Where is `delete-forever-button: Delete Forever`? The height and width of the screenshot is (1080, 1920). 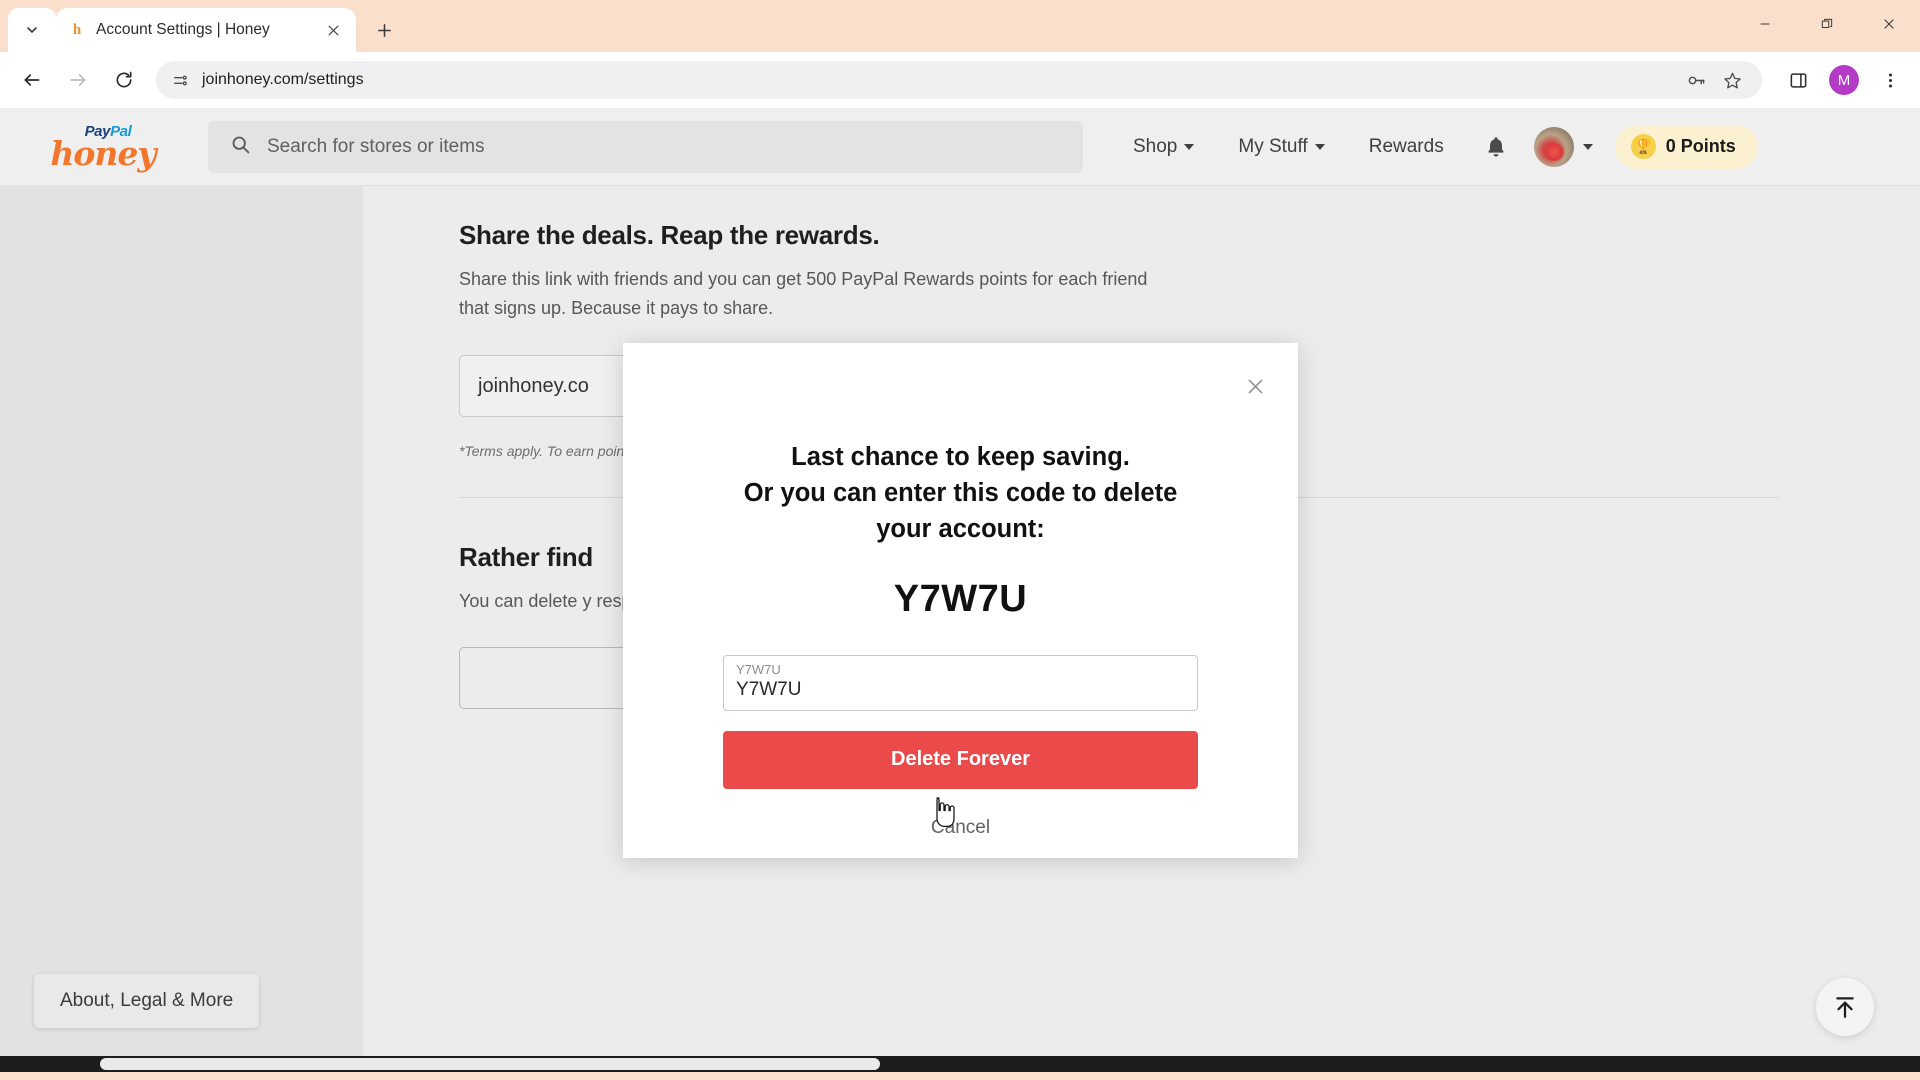 delete-forever-button: Delete Forever is located at coordinates (960, 759).